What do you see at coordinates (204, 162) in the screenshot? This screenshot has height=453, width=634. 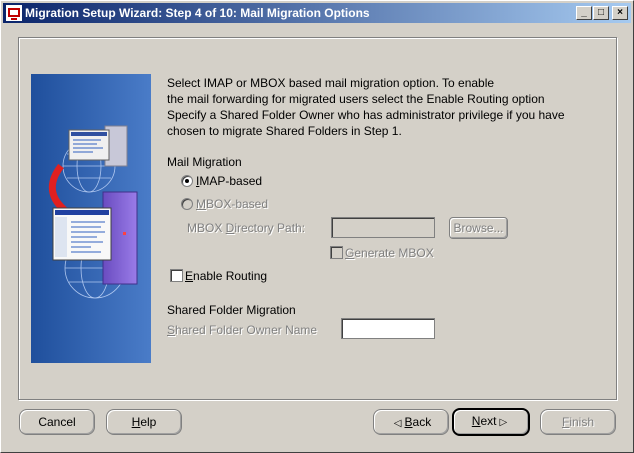 I see `mail-migration-heading: Mail Migration` at bounding box center [204, 162].